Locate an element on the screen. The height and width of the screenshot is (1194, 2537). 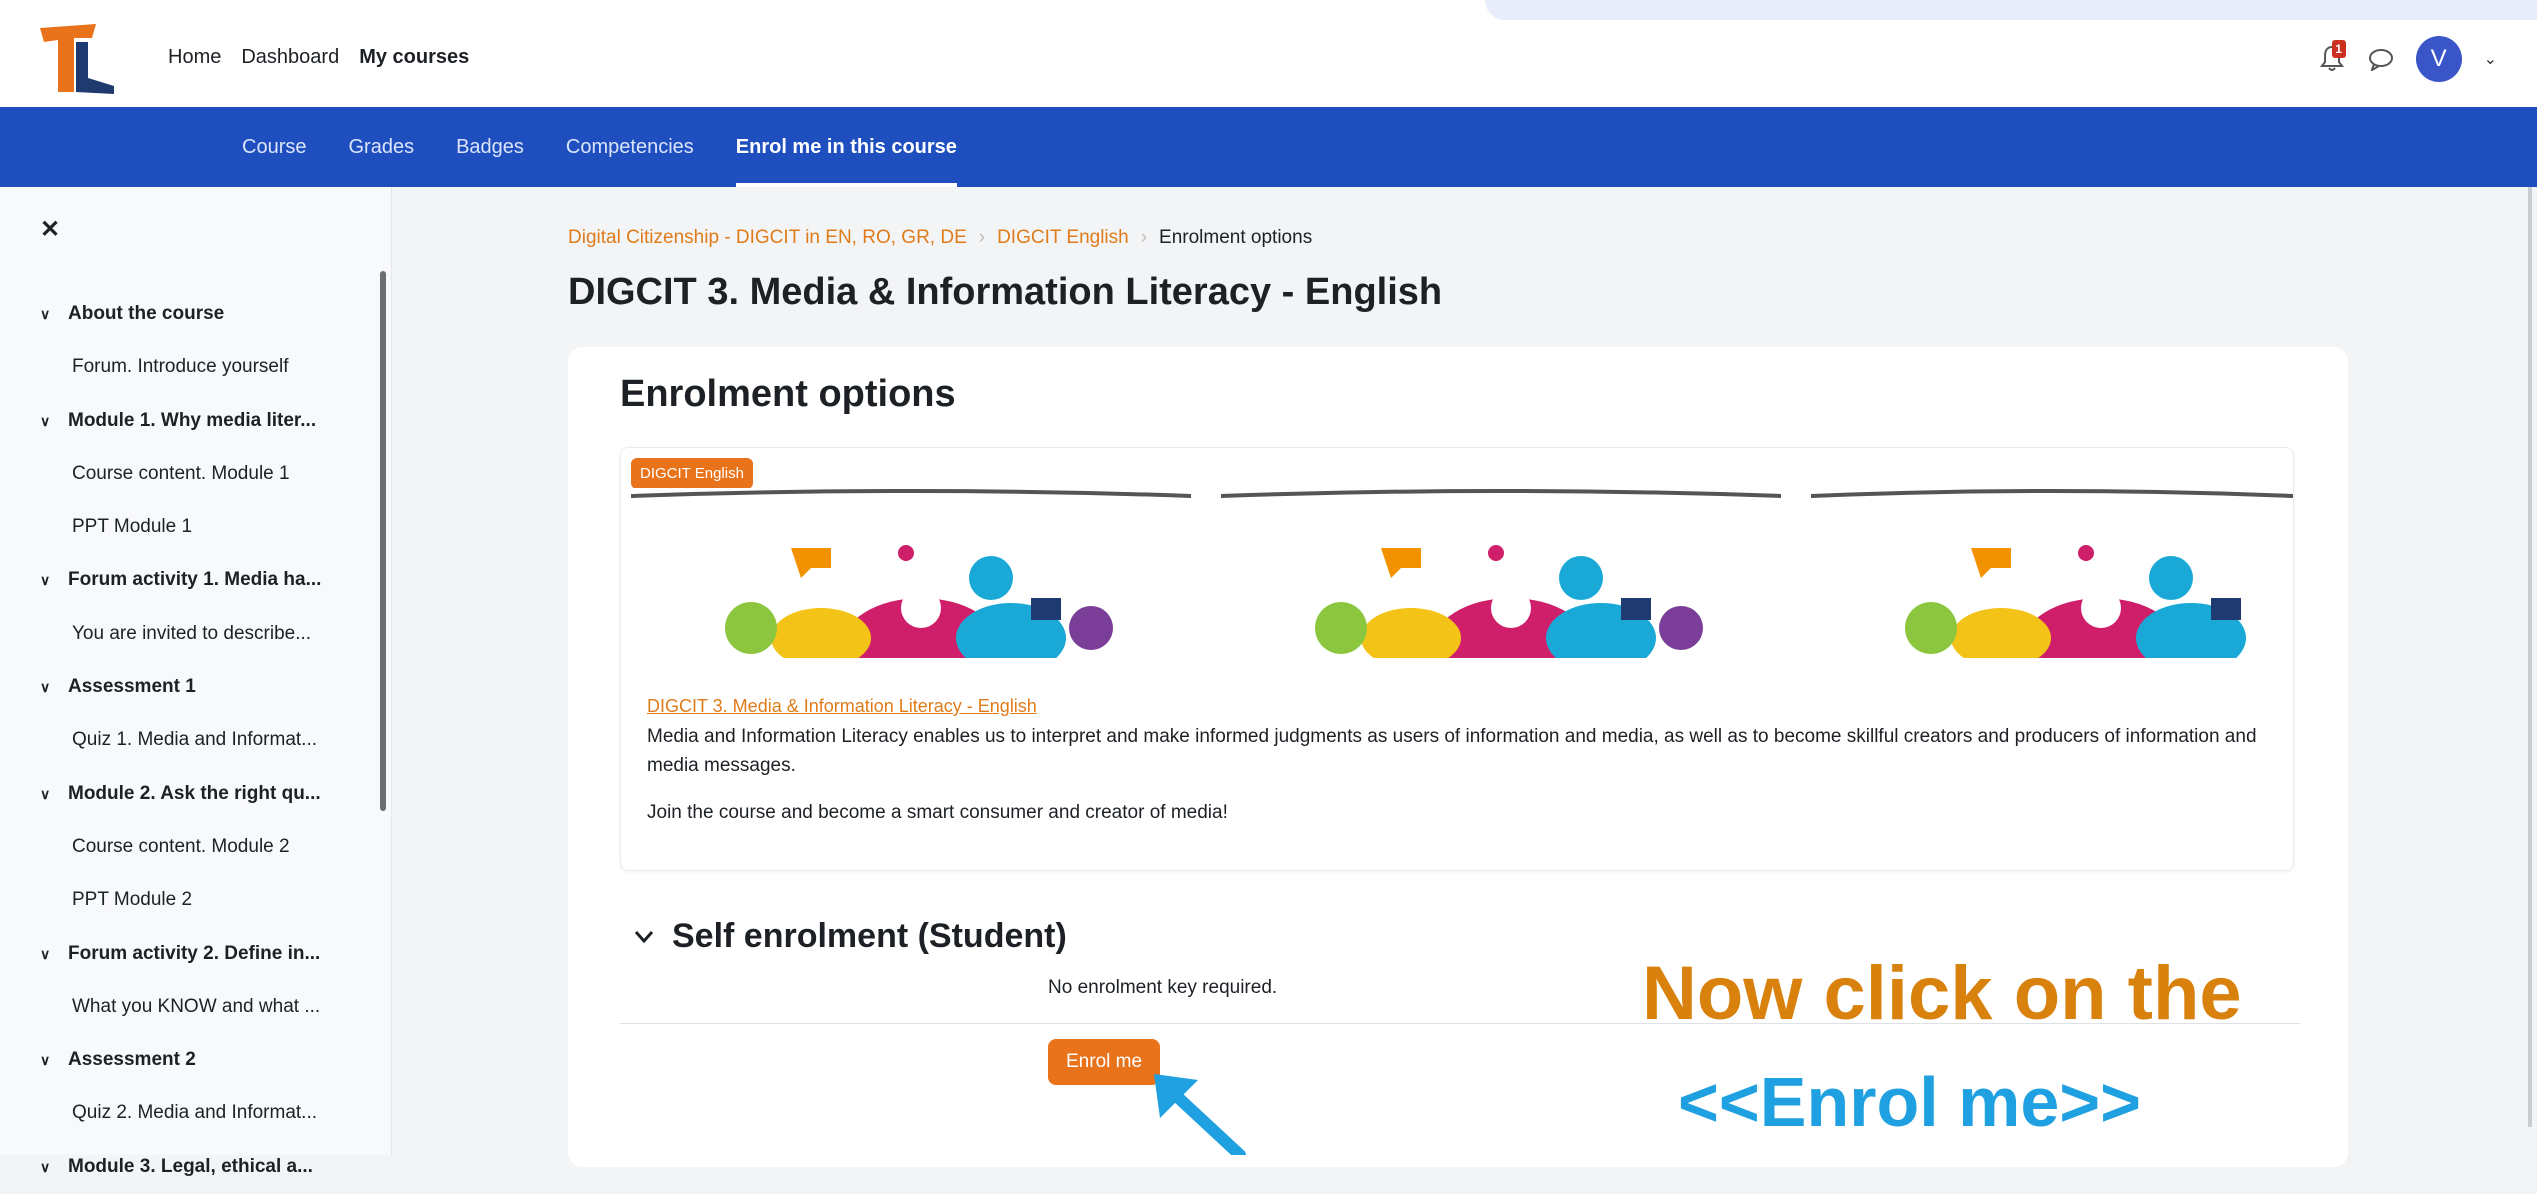
course-index-item: Course content. Module 2 is located at coordinates (180, 846).